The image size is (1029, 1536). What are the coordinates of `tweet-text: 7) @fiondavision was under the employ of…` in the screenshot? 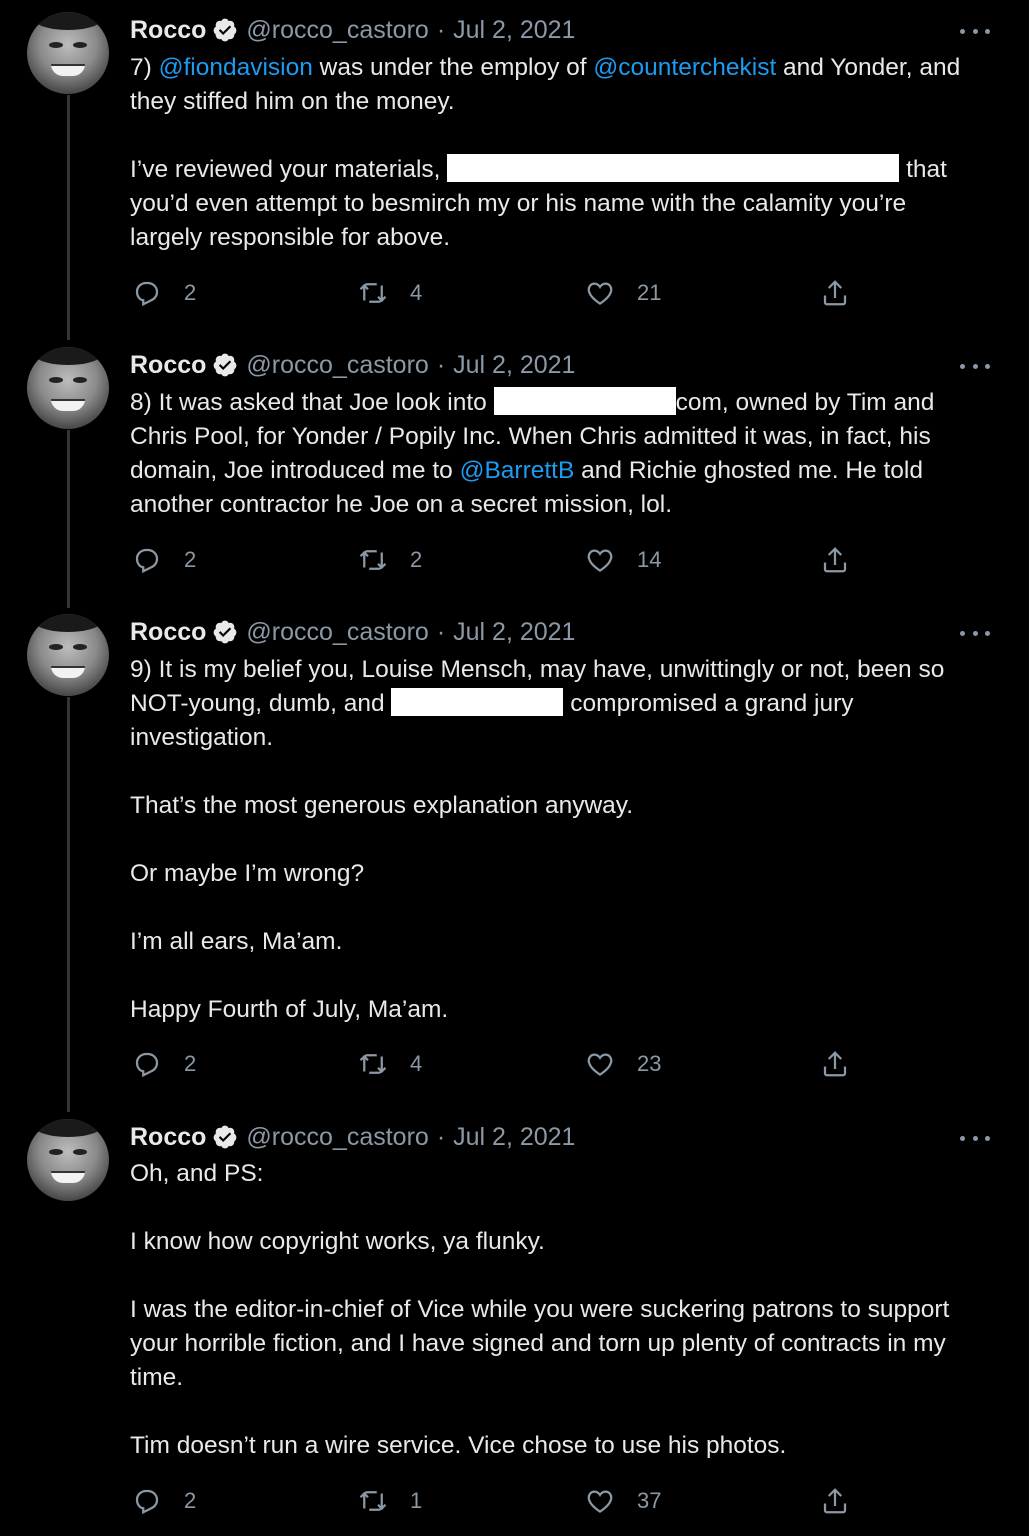 It's located at (545, 152).